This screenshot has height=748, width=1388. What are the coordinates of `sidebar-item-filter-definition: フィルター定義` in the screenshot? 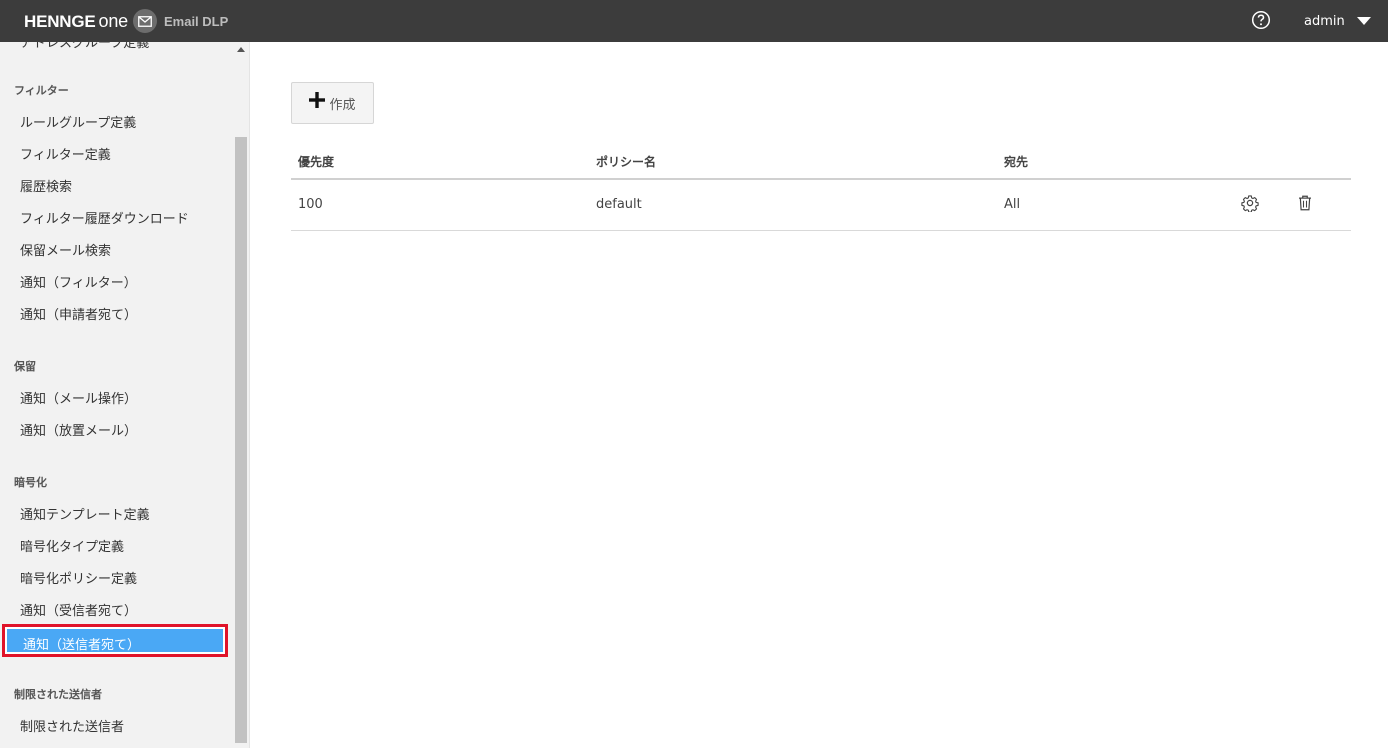 It's located at (65, 153).